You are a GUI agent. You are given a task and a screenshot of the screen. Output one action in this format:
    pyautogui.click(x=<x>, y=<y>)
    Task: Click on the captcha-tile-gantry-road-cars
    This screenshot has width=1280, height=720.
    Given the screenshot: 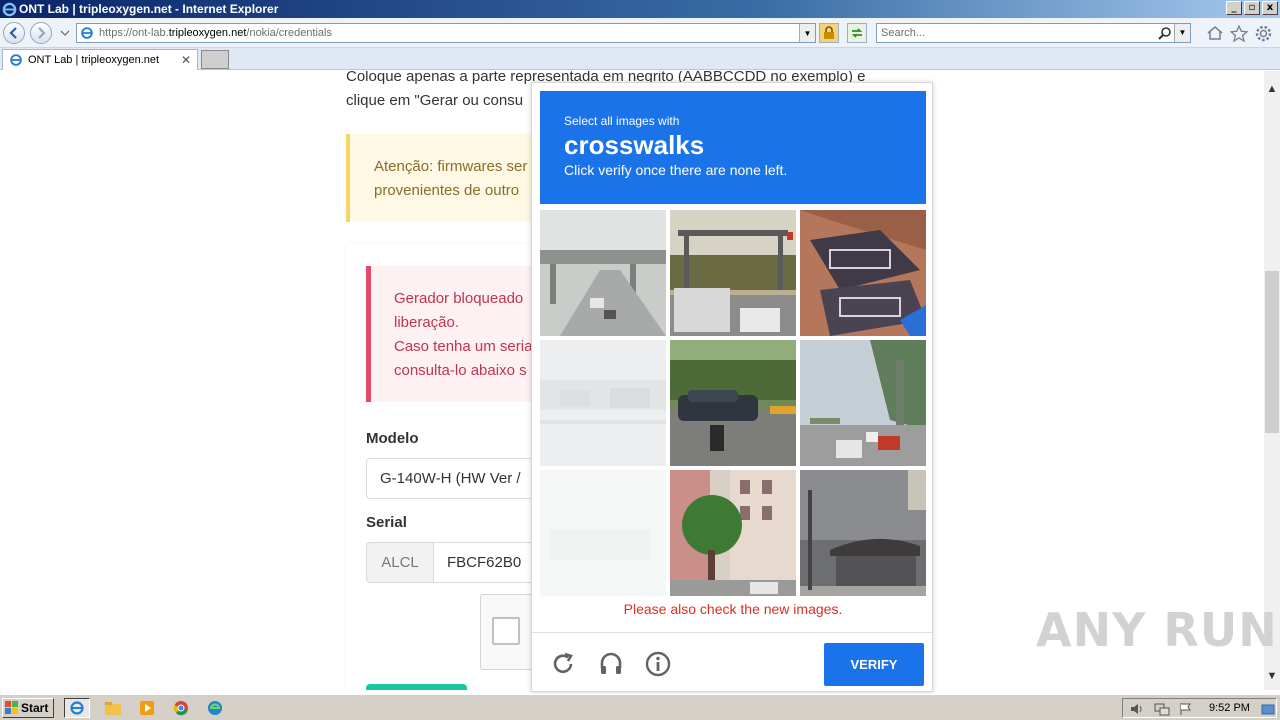 What is the action you would take?
    pyautogui.click(x=733, y=273)
    